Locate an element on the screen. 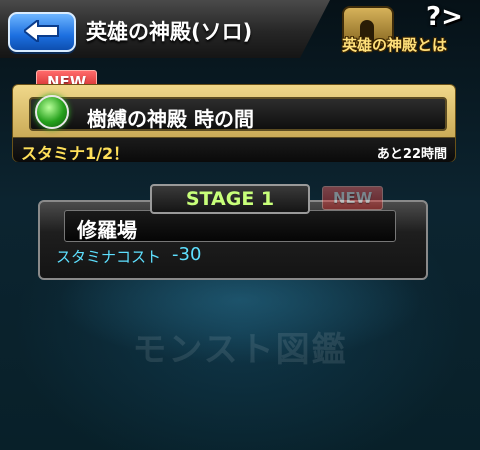  stamina-strip: スタミナ1/2！ あと22時間 is located at coordinates (234, 150).